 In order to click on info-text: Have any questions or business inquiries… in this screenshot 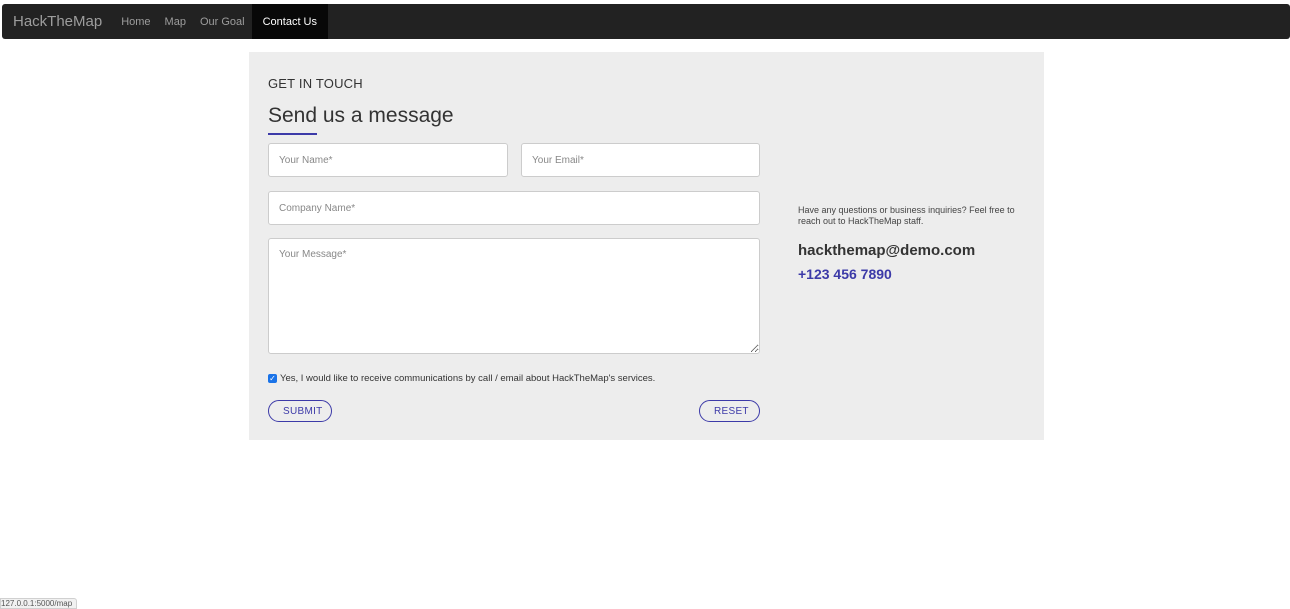, I will do `click(906, 215)`.